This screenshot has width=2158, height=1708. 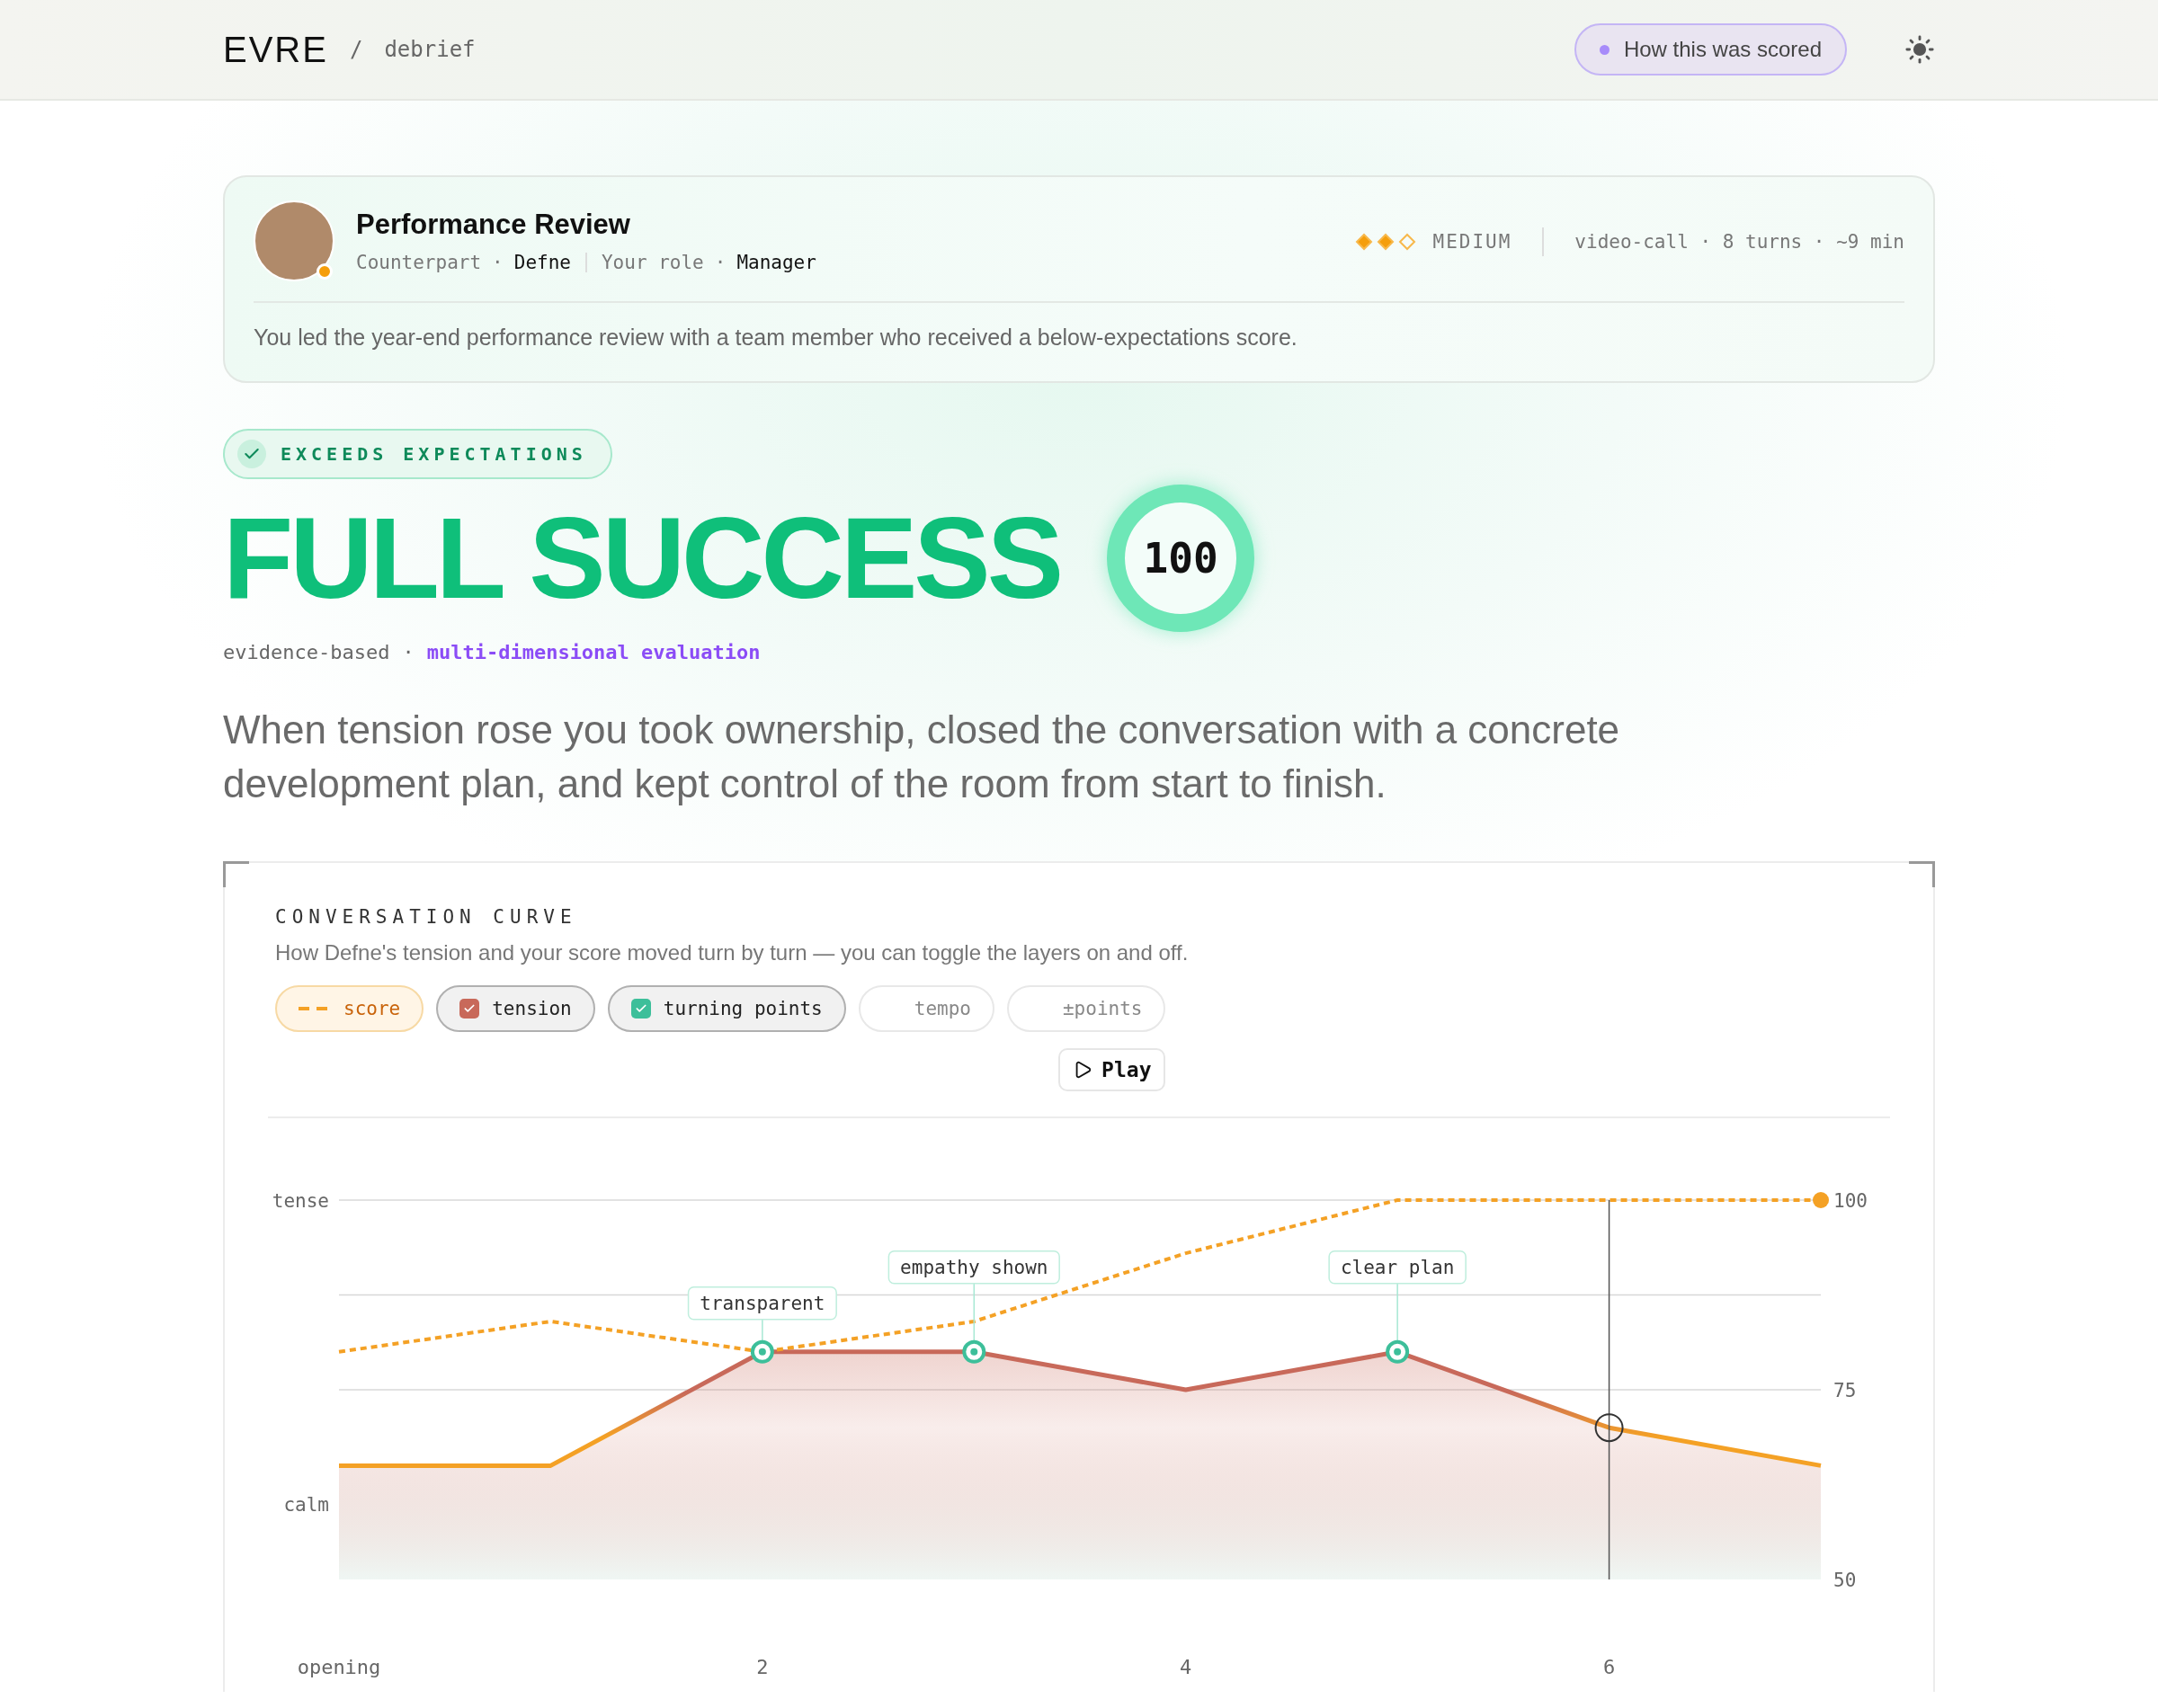 What do you see at coordinates (762, 1303) in the screenshot?
I see `annotation: transparent` at bounding box center [762, 1303].